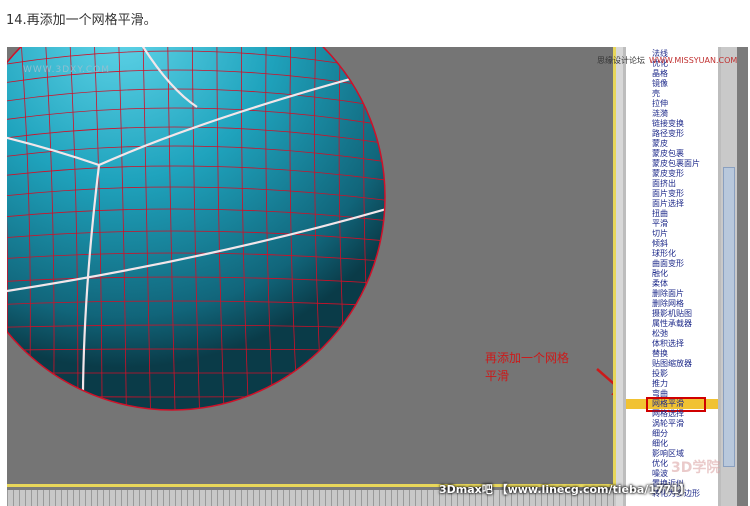 The width and height of the screenshot is (750, 506). I want to click on modifier-list-item: 蒙皮, so click(672, 144).